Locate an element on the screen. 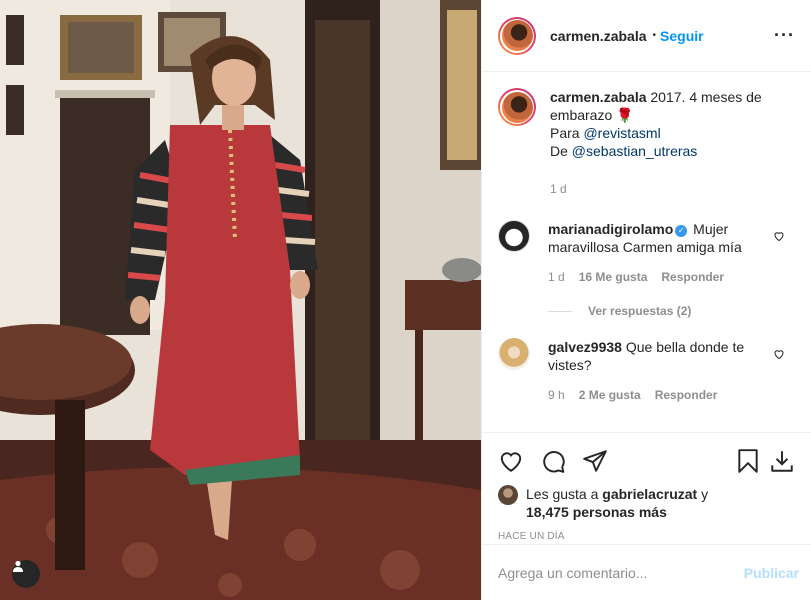  caption-avatar is located at coordinates (517, 107).